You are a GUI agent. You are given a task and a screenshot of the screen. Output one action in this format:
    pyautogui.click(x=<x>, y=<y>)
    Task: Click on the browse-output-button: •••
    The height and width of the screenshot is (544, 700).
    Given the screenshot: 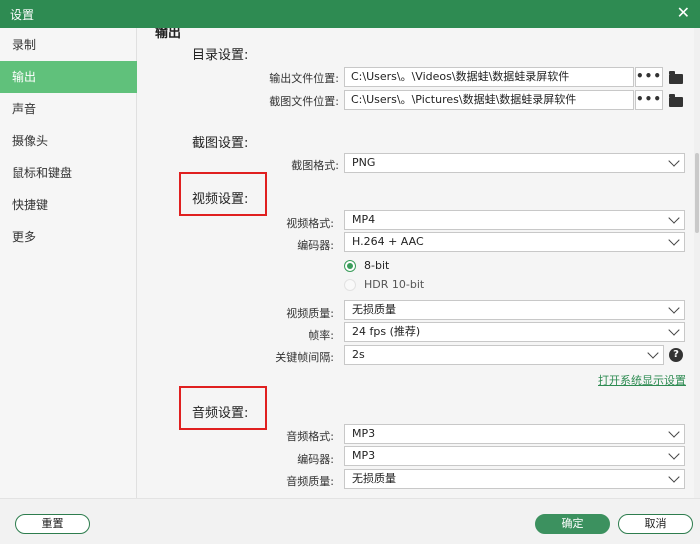 What is the action you would take?
    pyautogui.click(x=649, y=77)
    